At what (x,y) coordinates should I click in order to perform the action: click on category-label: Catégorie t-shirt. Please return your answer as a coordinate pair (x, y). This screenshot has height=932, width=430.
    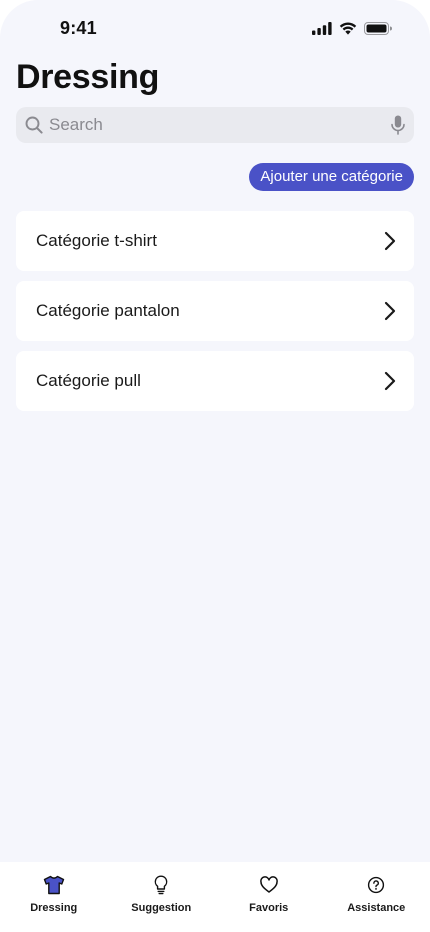
    Looking at the image, I should click on (96, 240).